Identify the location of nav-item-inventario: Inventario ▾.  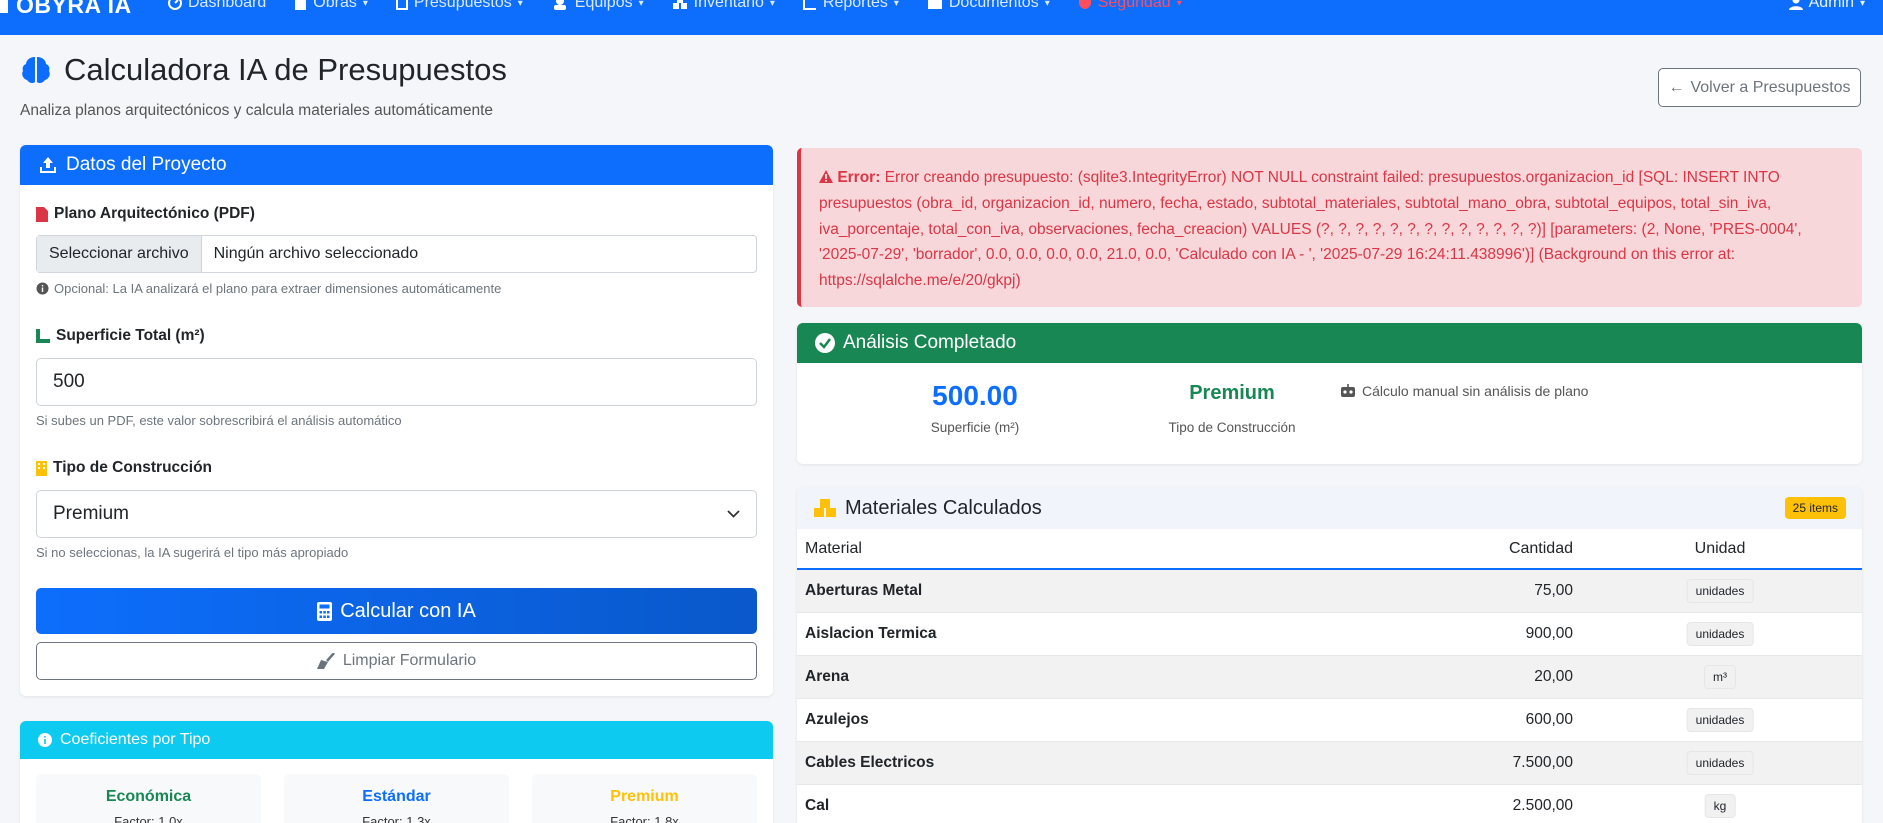
(723, 6).